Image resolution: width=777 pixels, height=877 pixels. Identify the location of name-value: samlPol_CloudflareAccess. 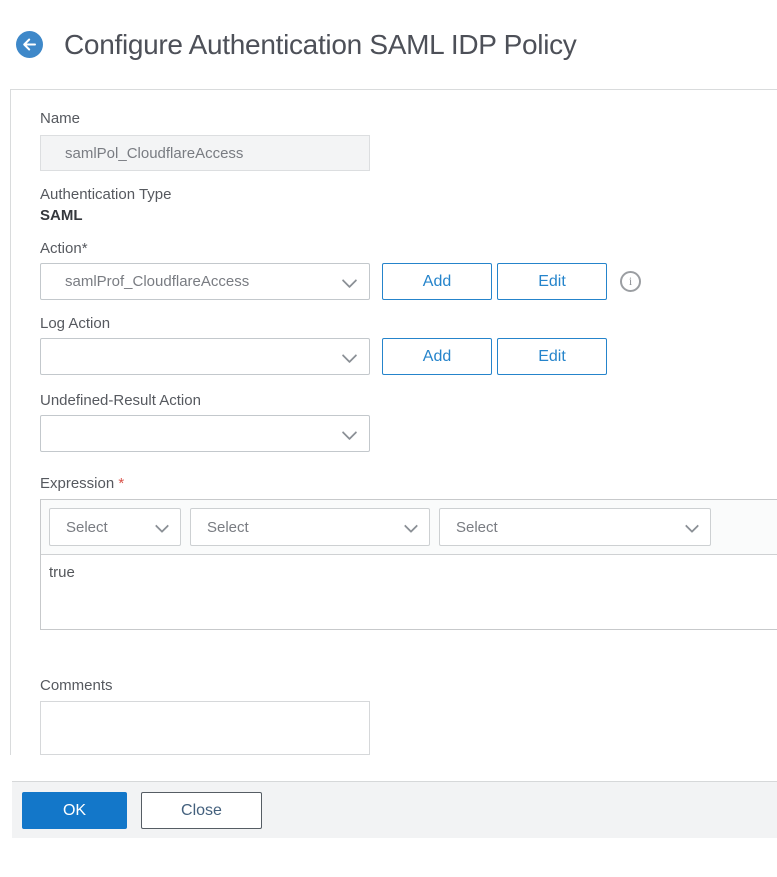
(154, 153).